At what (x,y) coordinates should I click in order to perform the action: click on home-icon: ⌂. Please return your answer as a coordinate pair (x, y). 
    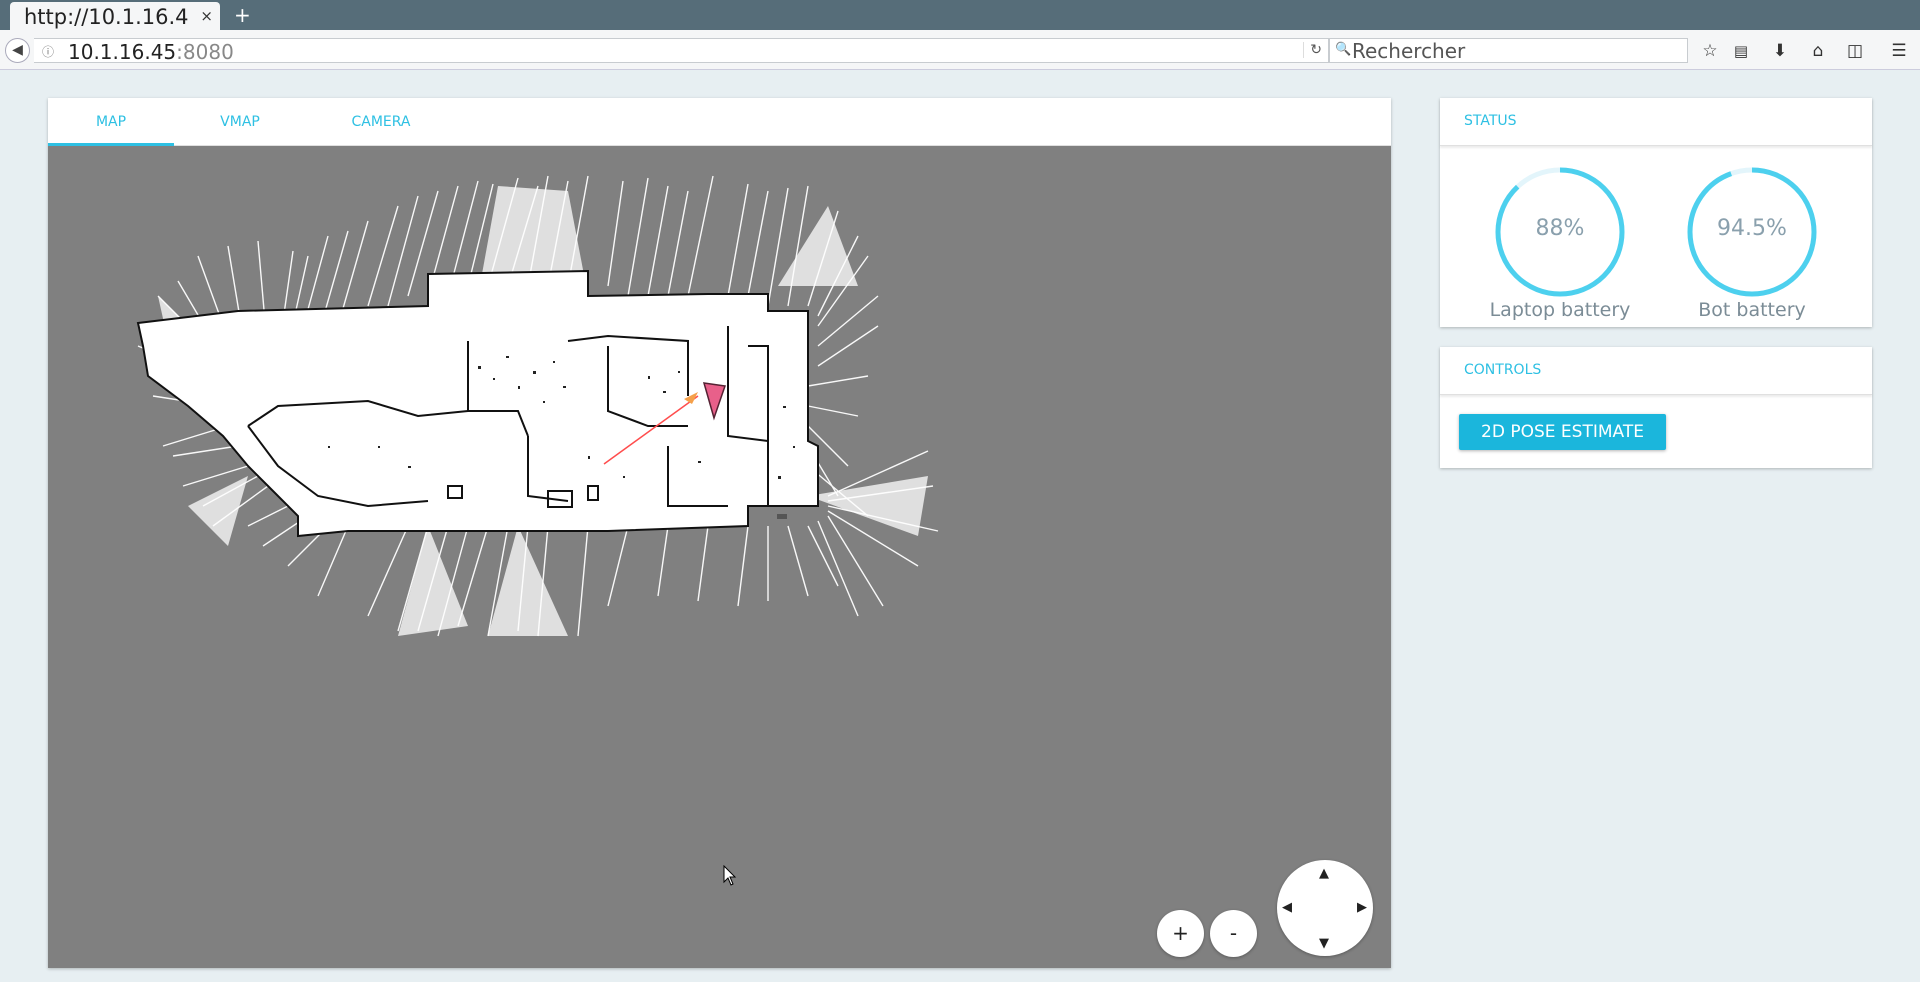
    Looking at the image, I should click on (1818, 51).